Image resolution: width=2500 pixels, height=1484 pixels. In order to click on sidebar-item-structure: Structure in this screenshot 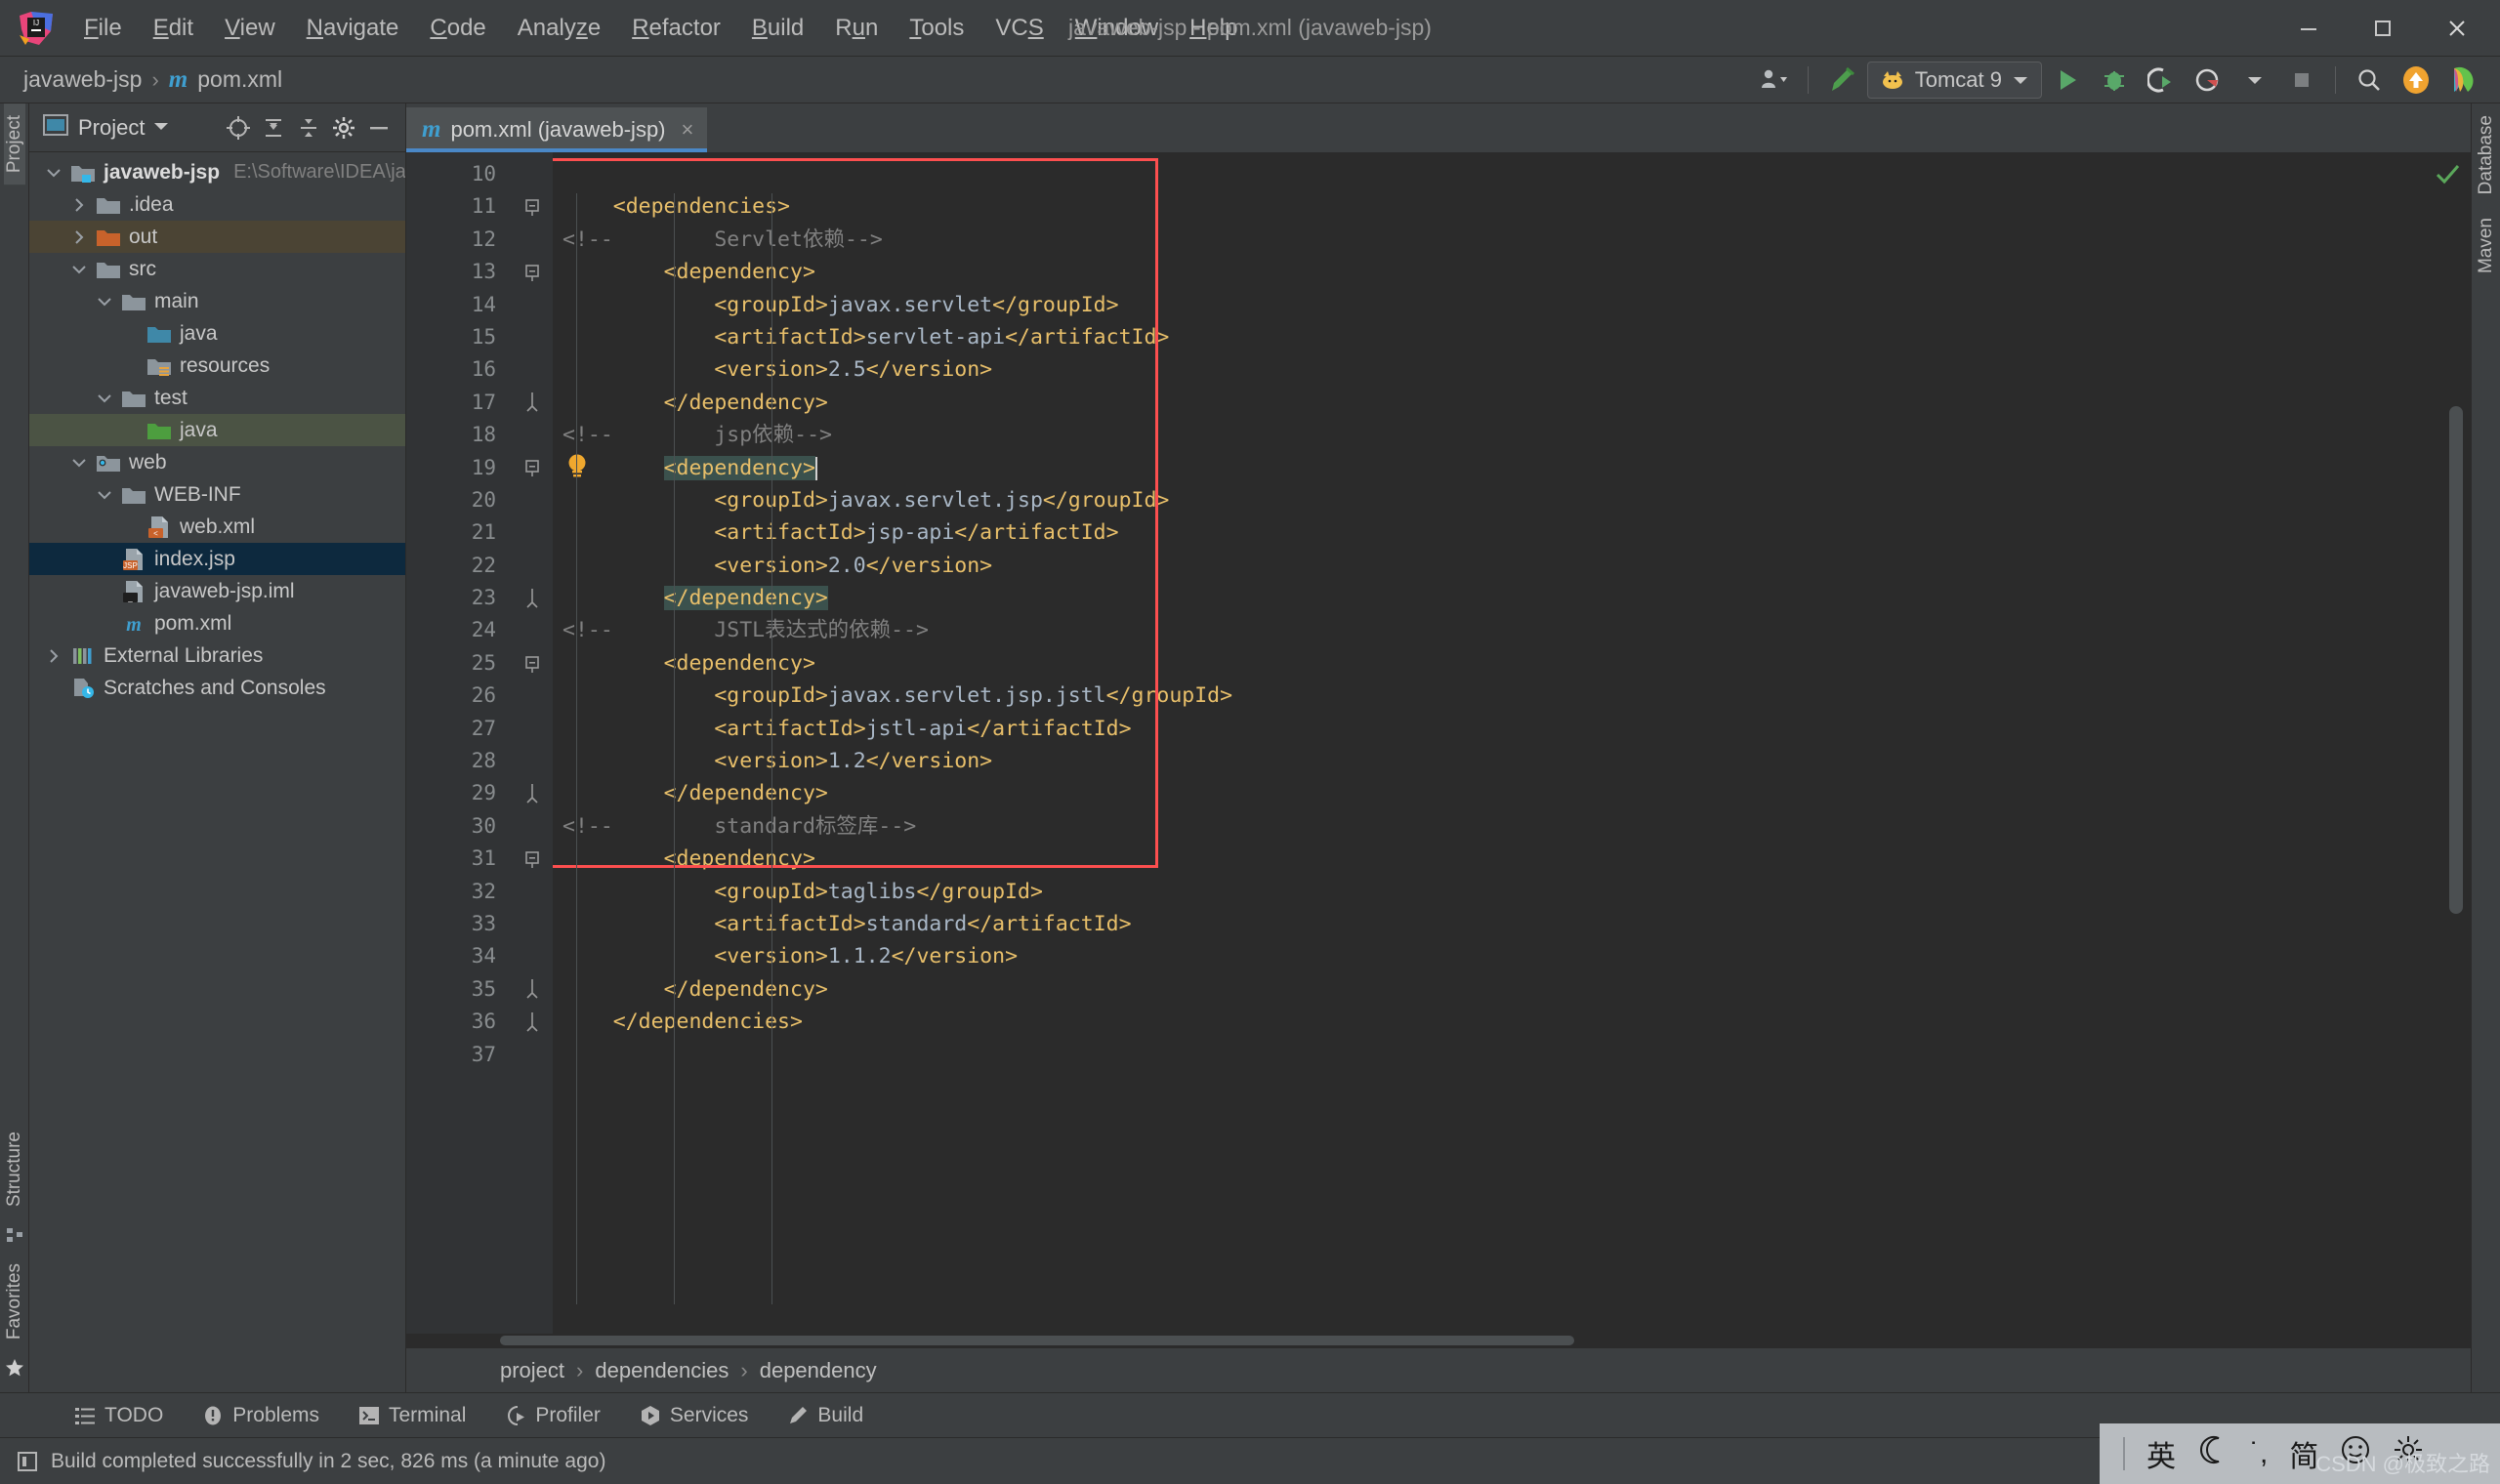, I will do `click(14, 1169)`.